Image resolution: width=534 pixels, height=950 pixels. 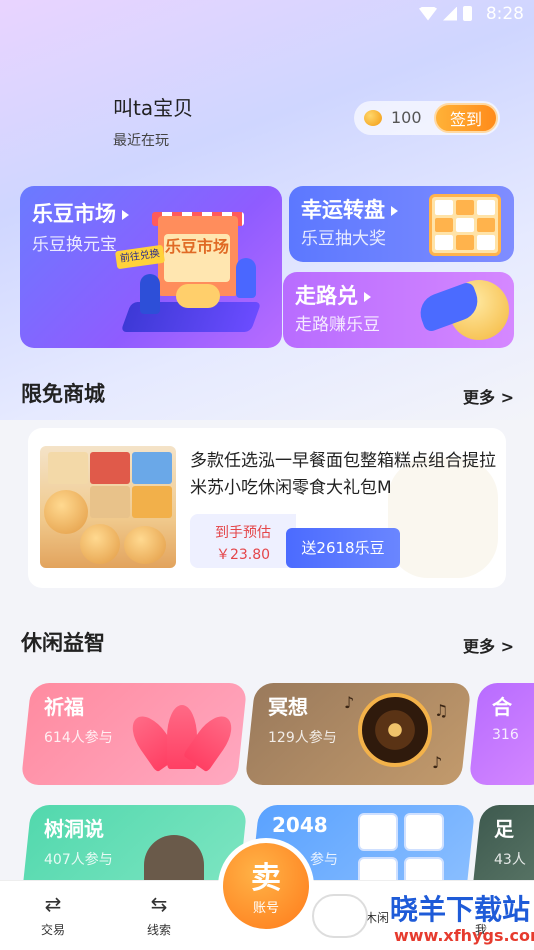 I want to click on bonus-beans-badge: 送2618乐豆, so click(x=343, y=548).